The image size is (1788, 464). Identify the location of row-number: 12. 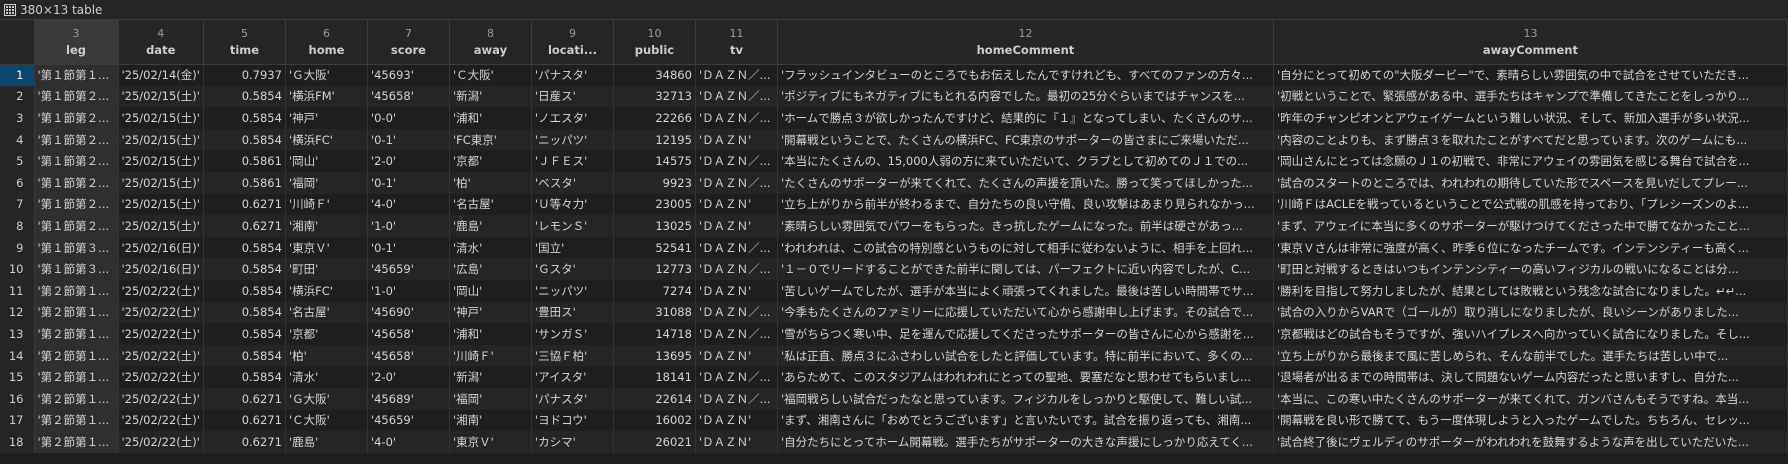
(17, 312).